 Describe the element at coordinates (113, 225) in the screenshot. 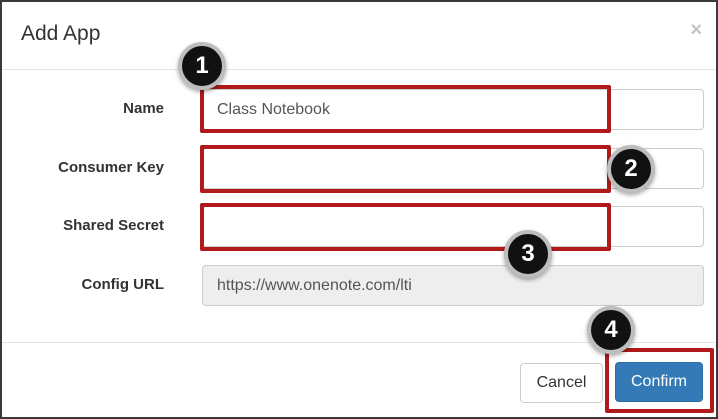

I see `shared-secret-label: Shared Secret` at that location.